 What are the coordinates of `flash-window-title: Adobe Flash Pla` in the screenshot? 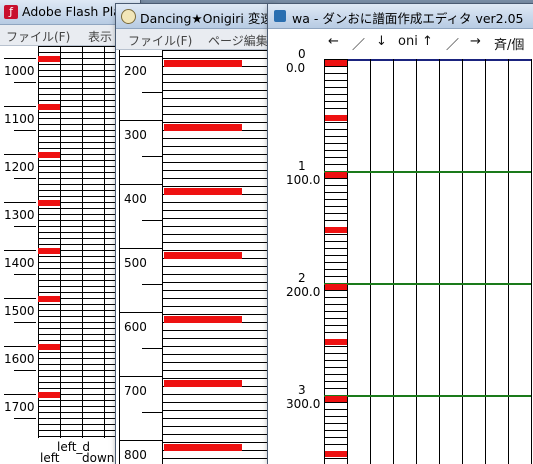 It's located at (71, 11).